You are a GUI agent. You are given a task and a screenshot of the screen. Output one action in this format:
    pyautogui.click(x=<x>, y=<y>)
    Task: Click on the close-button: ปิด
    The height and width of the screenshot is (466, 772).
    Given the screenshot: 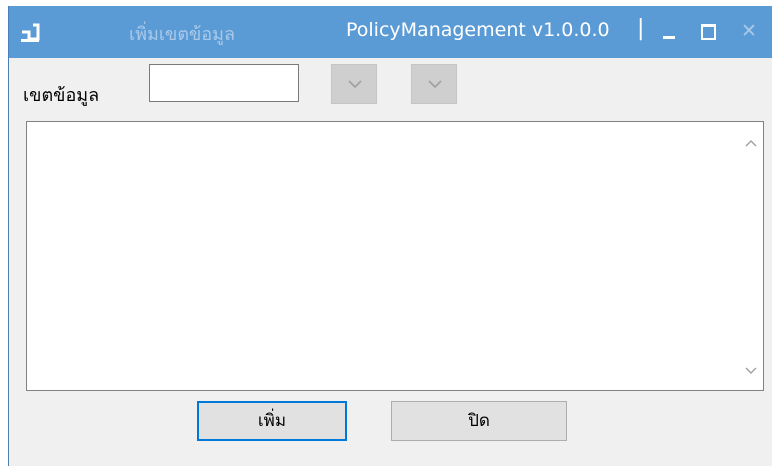 What is the action you would take?
    pyautogui.click(x=479, y=421)
    